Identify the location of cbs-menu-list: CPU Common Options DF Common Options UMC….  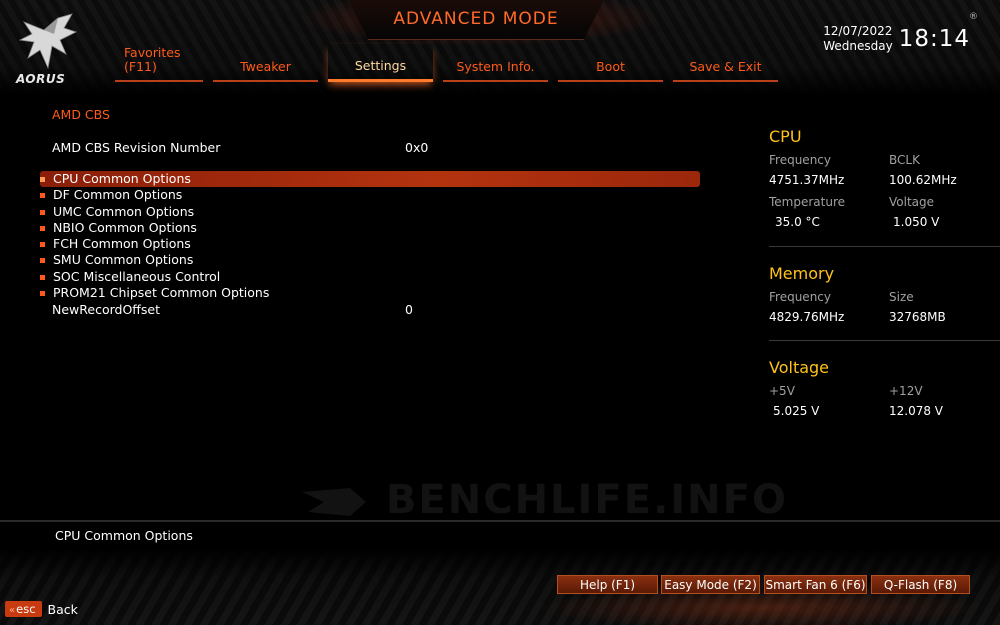
(370, 236).